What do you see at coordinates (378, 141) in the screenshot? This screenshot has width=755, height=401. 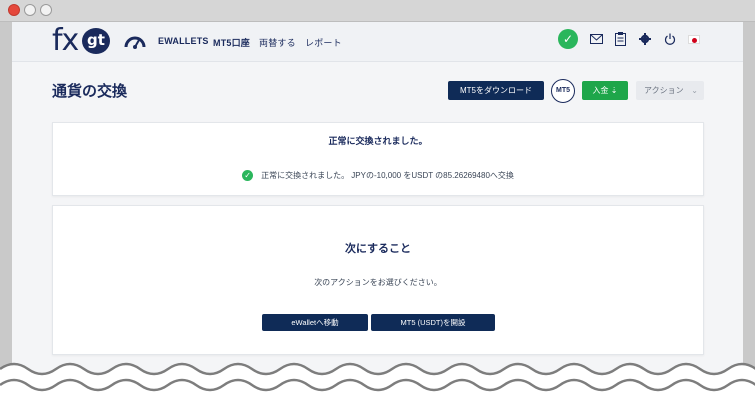 I see `result-title: 正常に交換されました。` at bounding box center [378, 141].